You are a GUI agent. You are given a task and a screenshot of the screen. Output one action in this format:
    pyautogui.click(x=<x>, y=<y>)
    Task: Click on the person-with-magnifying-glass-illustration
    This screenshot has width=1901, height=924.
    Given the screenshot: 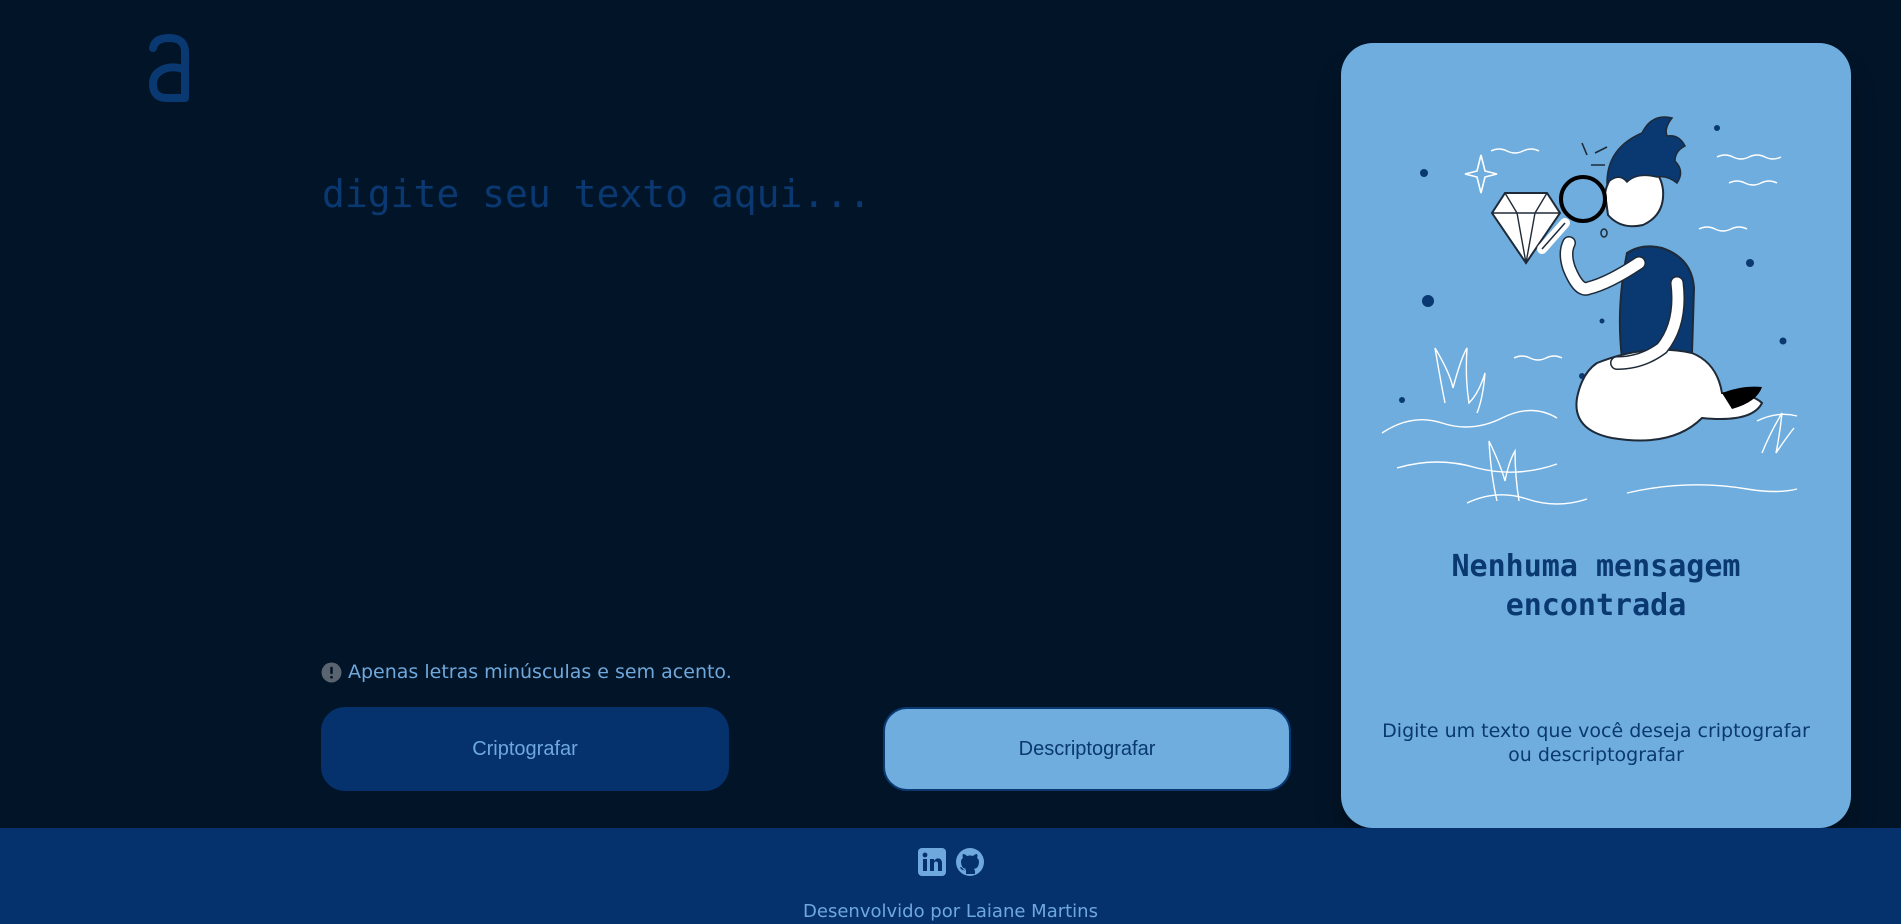 What is the action you would take?
    pyautogui.click(x=1589, y=310)
    